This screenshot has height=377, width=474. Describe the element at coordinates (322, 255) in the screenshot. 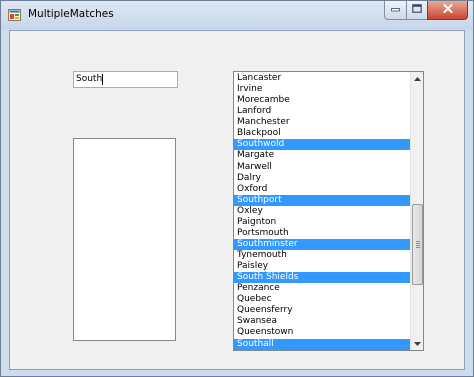

I see `list-item: Tynemouth` at that location.